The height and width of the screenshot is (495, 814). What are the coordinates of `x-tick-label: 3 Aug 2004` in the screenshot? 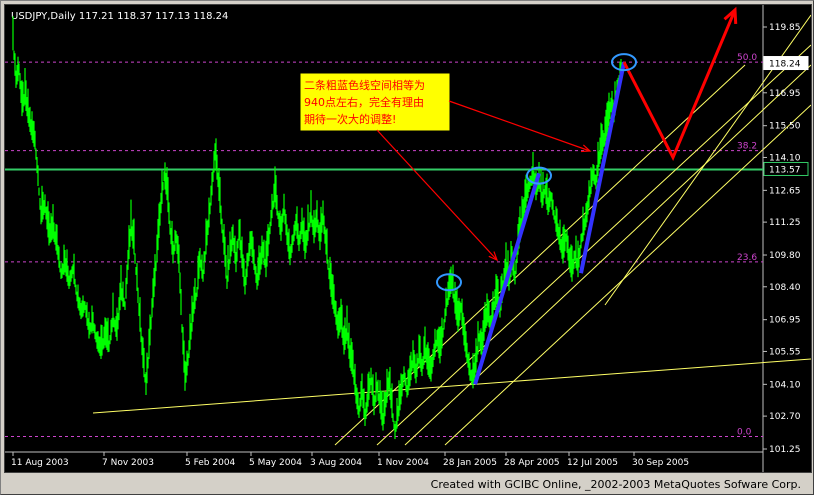 It's located at (336, 463).